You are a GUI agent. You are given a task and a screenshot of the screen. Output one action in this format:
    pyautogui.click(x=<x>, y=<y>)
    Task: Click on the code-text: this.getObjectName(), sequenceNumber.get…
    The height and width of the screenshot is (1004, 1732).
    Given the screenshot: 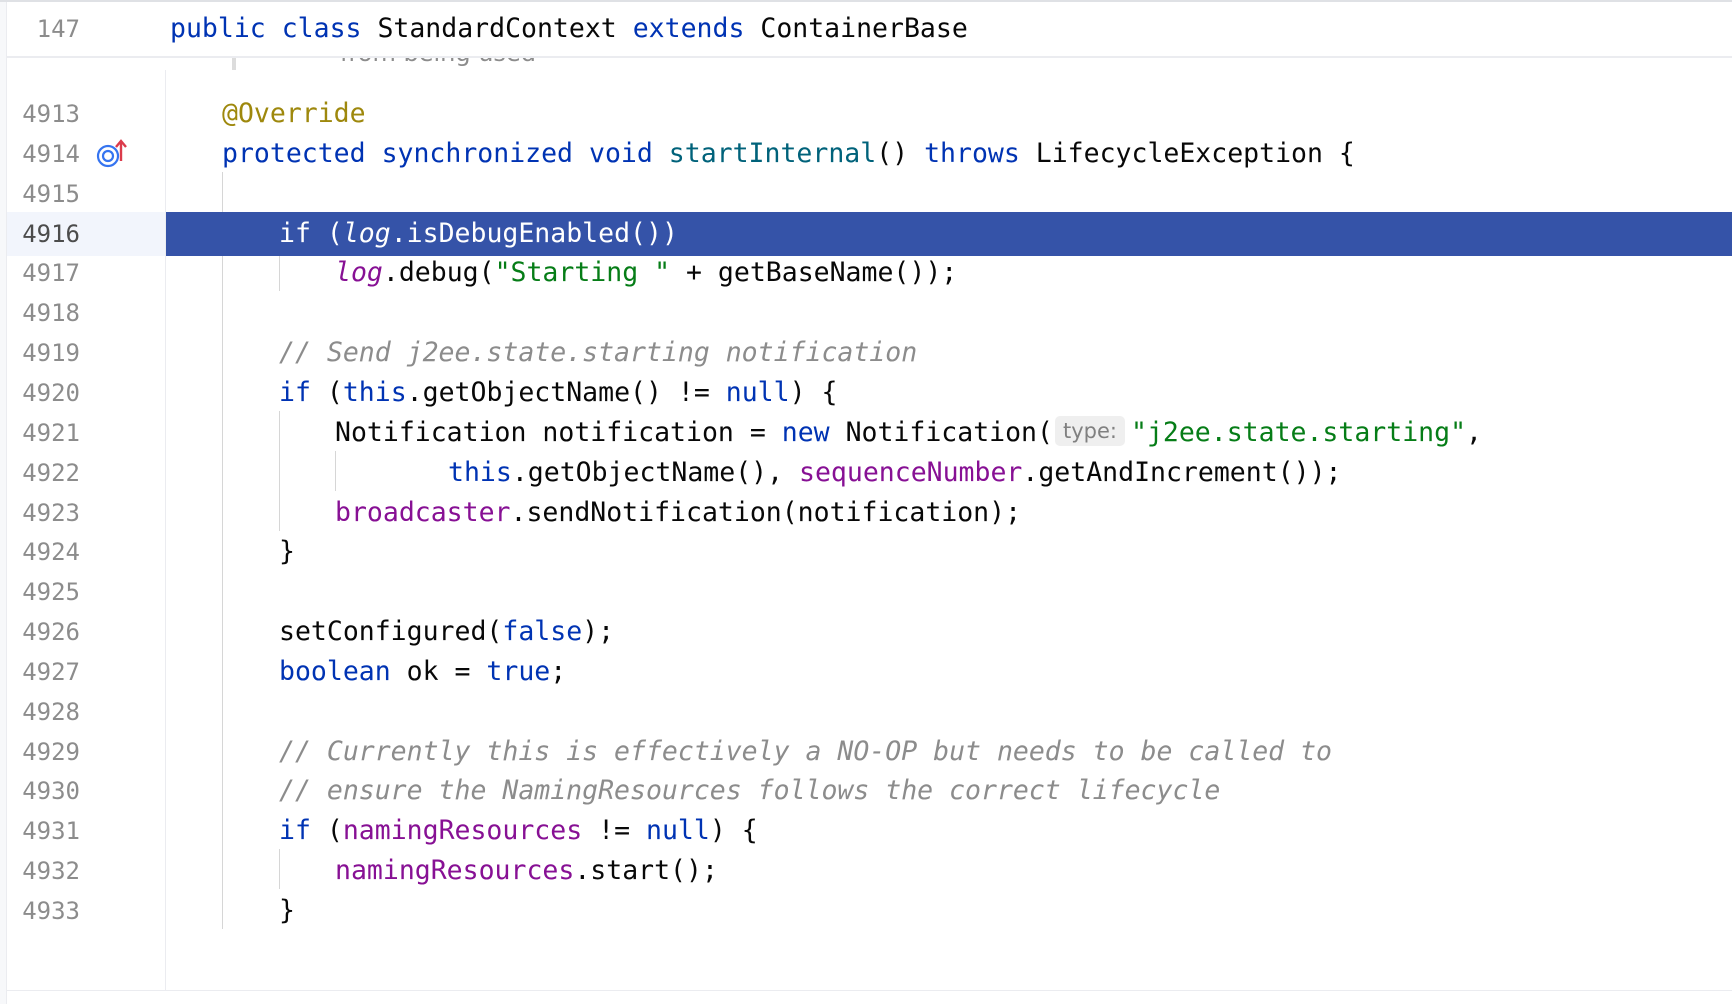 What is the action you would take?
    pyautogui.click(x=894, y=473)
    